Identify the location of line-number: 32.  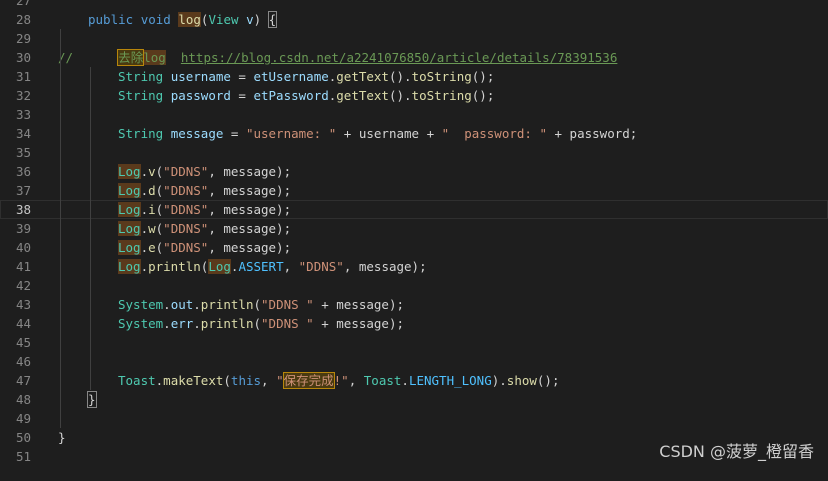
(23, 95).